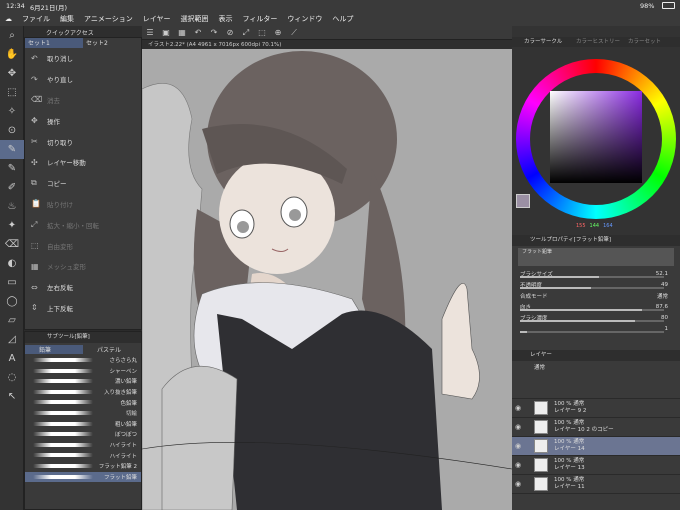 Image resolution: width=680 pixels, height=510 pixels. What do you see at coordinates (12, 130) in the screenshot?
I see `tool-5-icon: ⊙` at bounding box center [12, 130].